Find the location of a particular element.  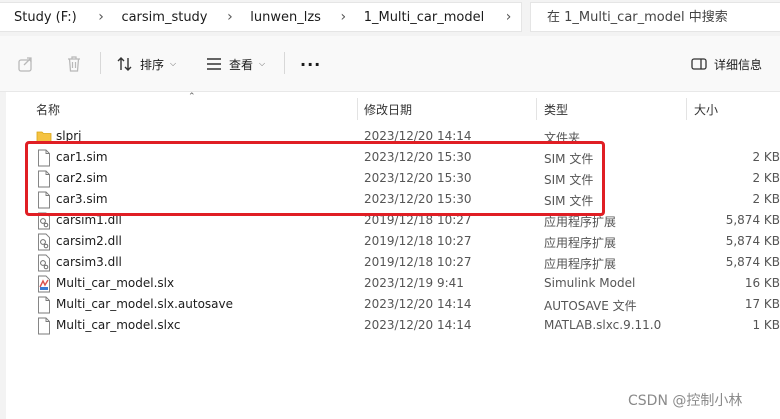

view-button: 查看 ⌵ is located at coordinates (235, 64).